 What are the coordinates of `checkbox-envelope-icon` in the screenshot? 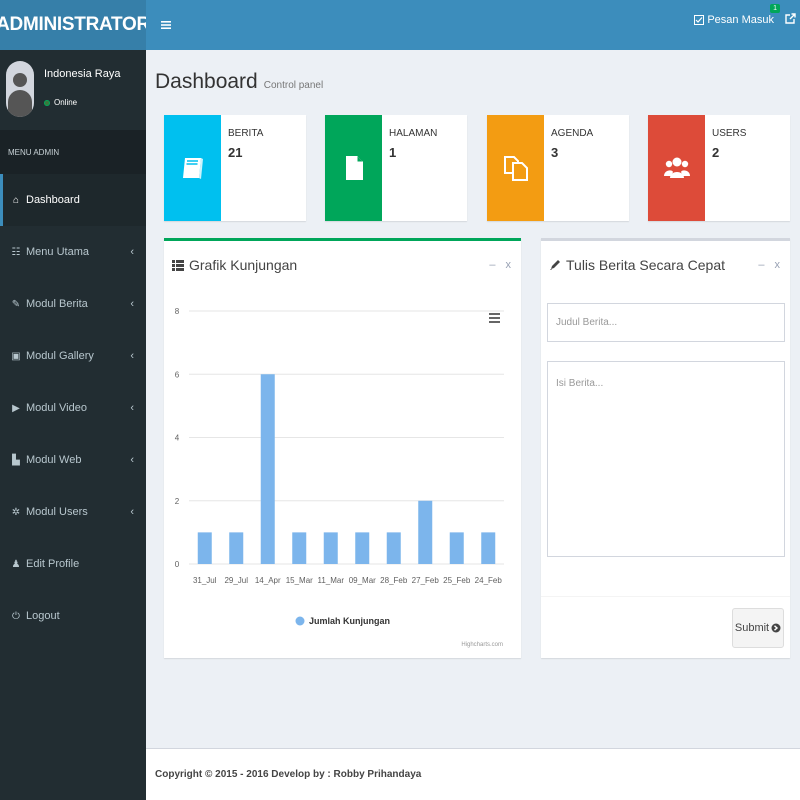 It's located at (699, 20).